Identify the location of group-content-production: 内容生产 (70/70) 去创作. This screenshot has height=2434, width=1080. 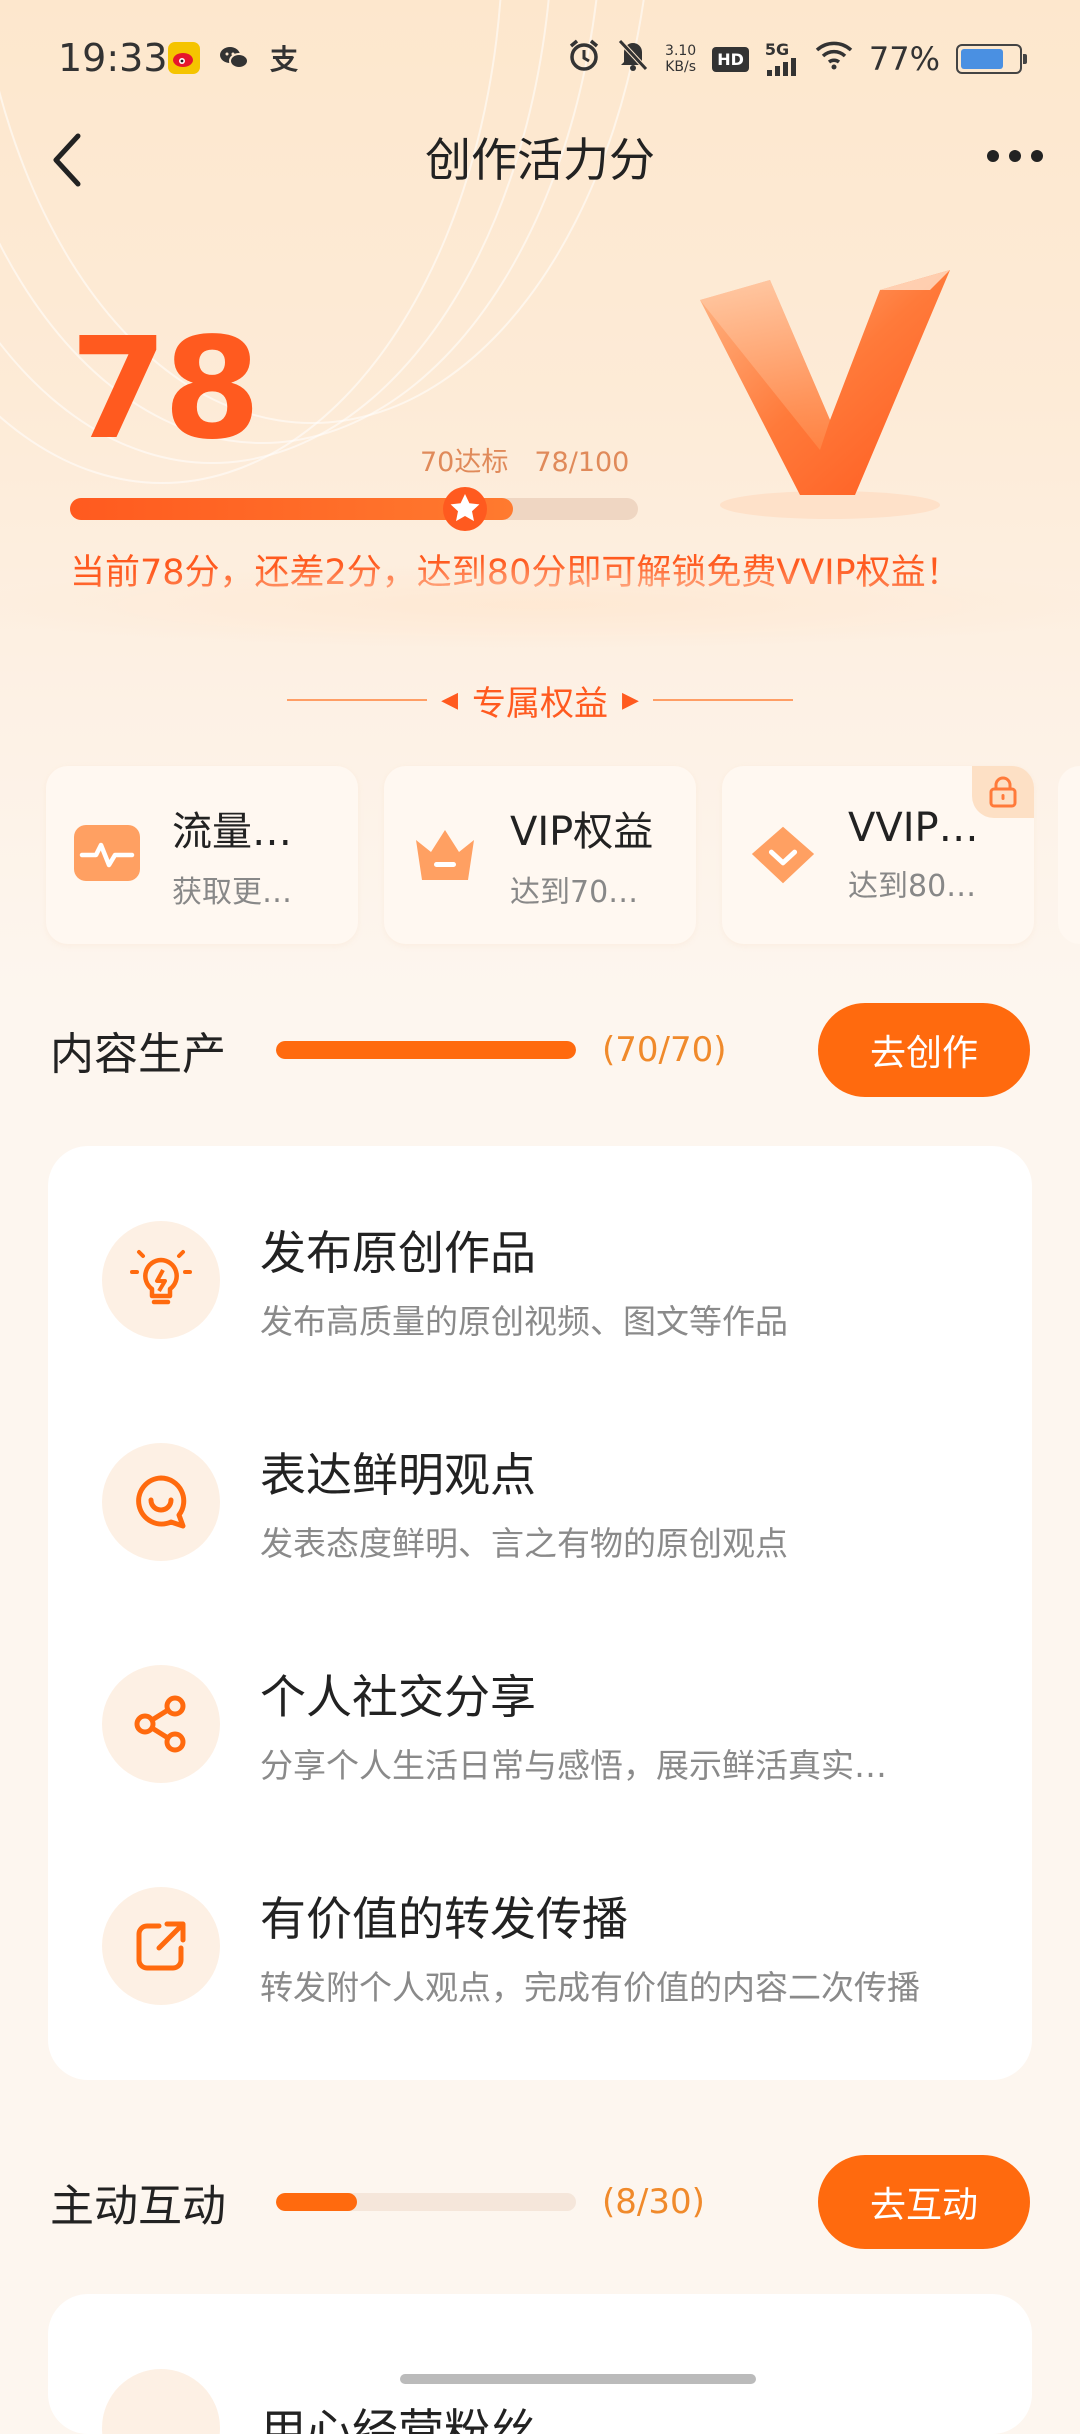
(540, 1050).